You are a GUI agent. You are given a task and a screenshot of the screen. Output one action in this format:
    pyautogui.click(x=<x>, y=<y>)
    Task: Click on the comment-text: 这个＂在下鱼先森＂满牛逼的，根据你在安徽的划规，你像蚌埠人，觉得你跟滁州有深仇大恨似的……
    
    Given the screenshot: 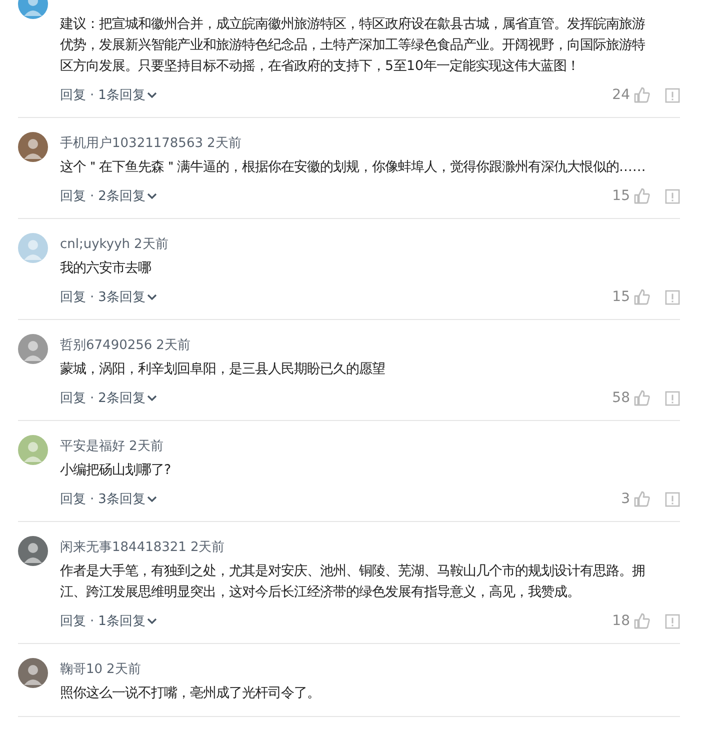 What is the action you would take?
    pyautogui.click(x=353, y=167)
    